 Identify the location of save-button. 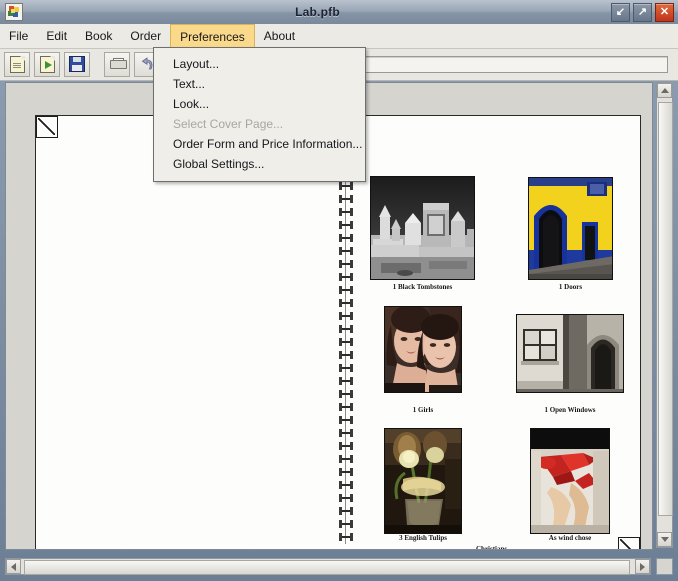
(77, 64).